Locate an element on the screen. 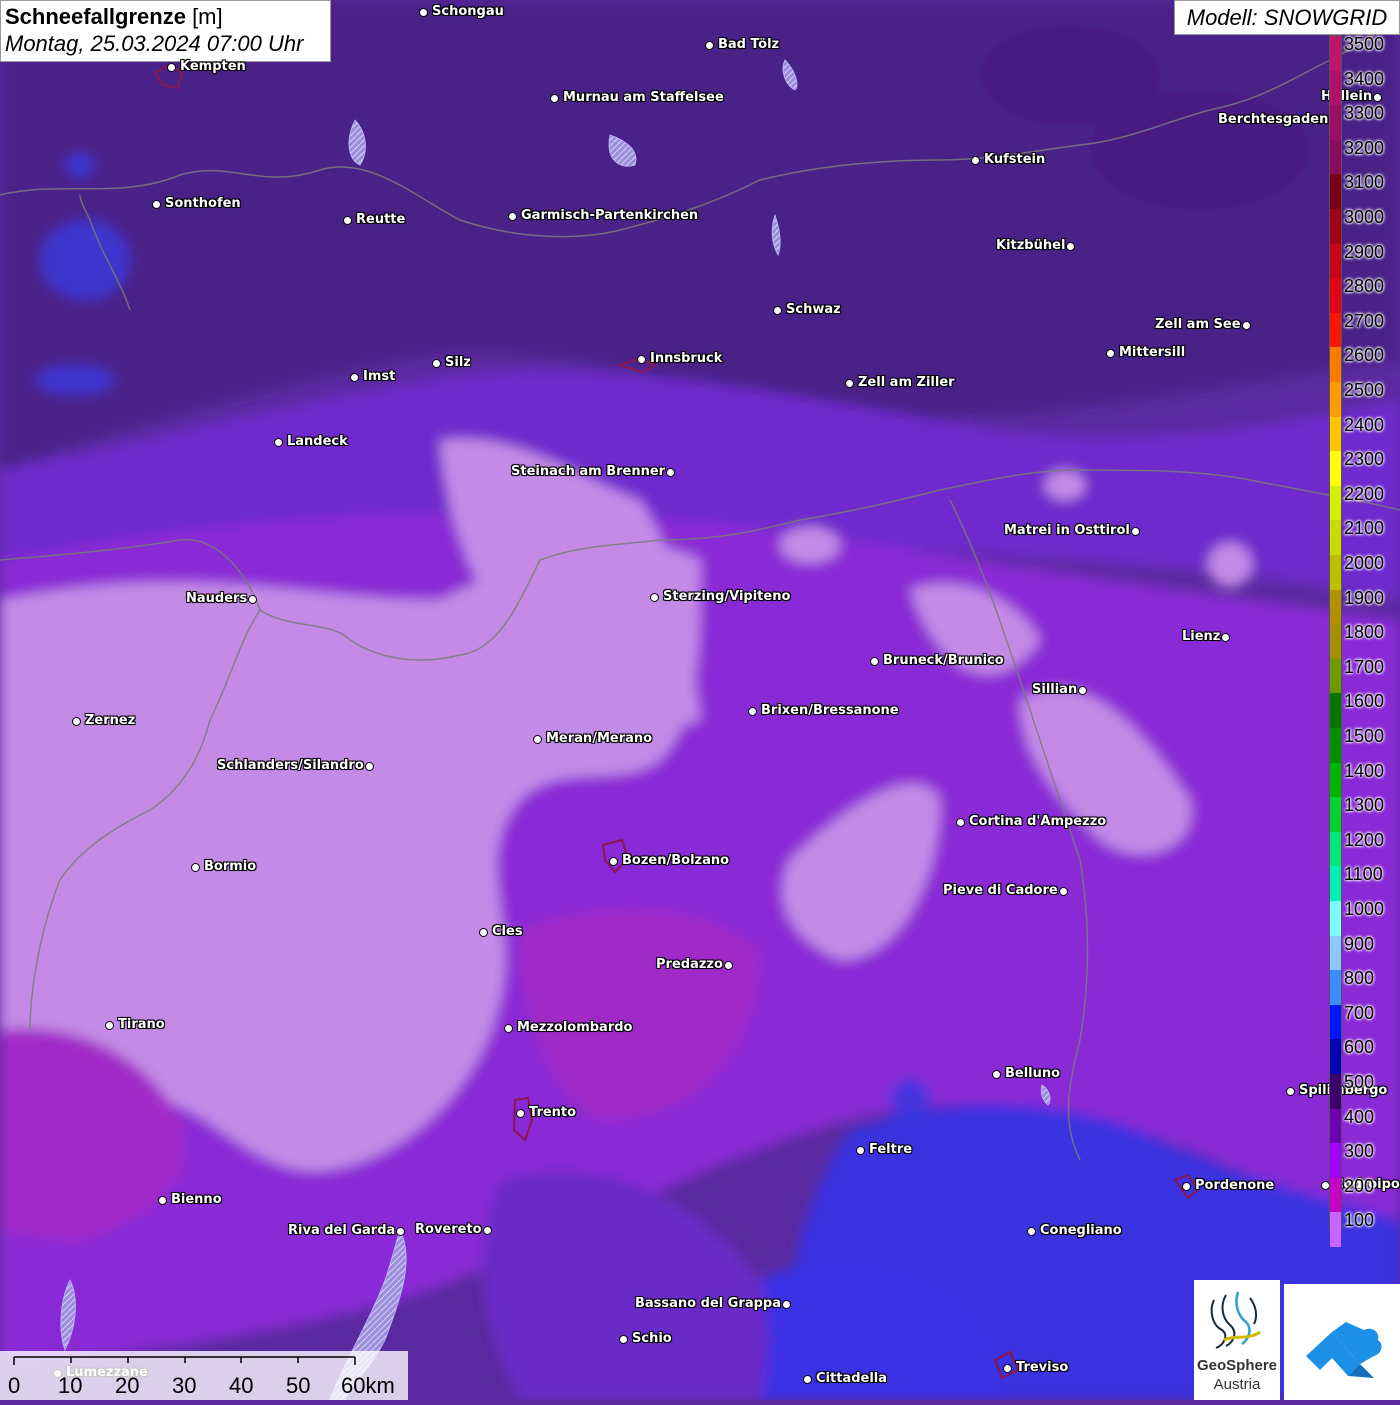 The image size is (1400, 1405). city-label: Imst is located at coordinates (379, 376).